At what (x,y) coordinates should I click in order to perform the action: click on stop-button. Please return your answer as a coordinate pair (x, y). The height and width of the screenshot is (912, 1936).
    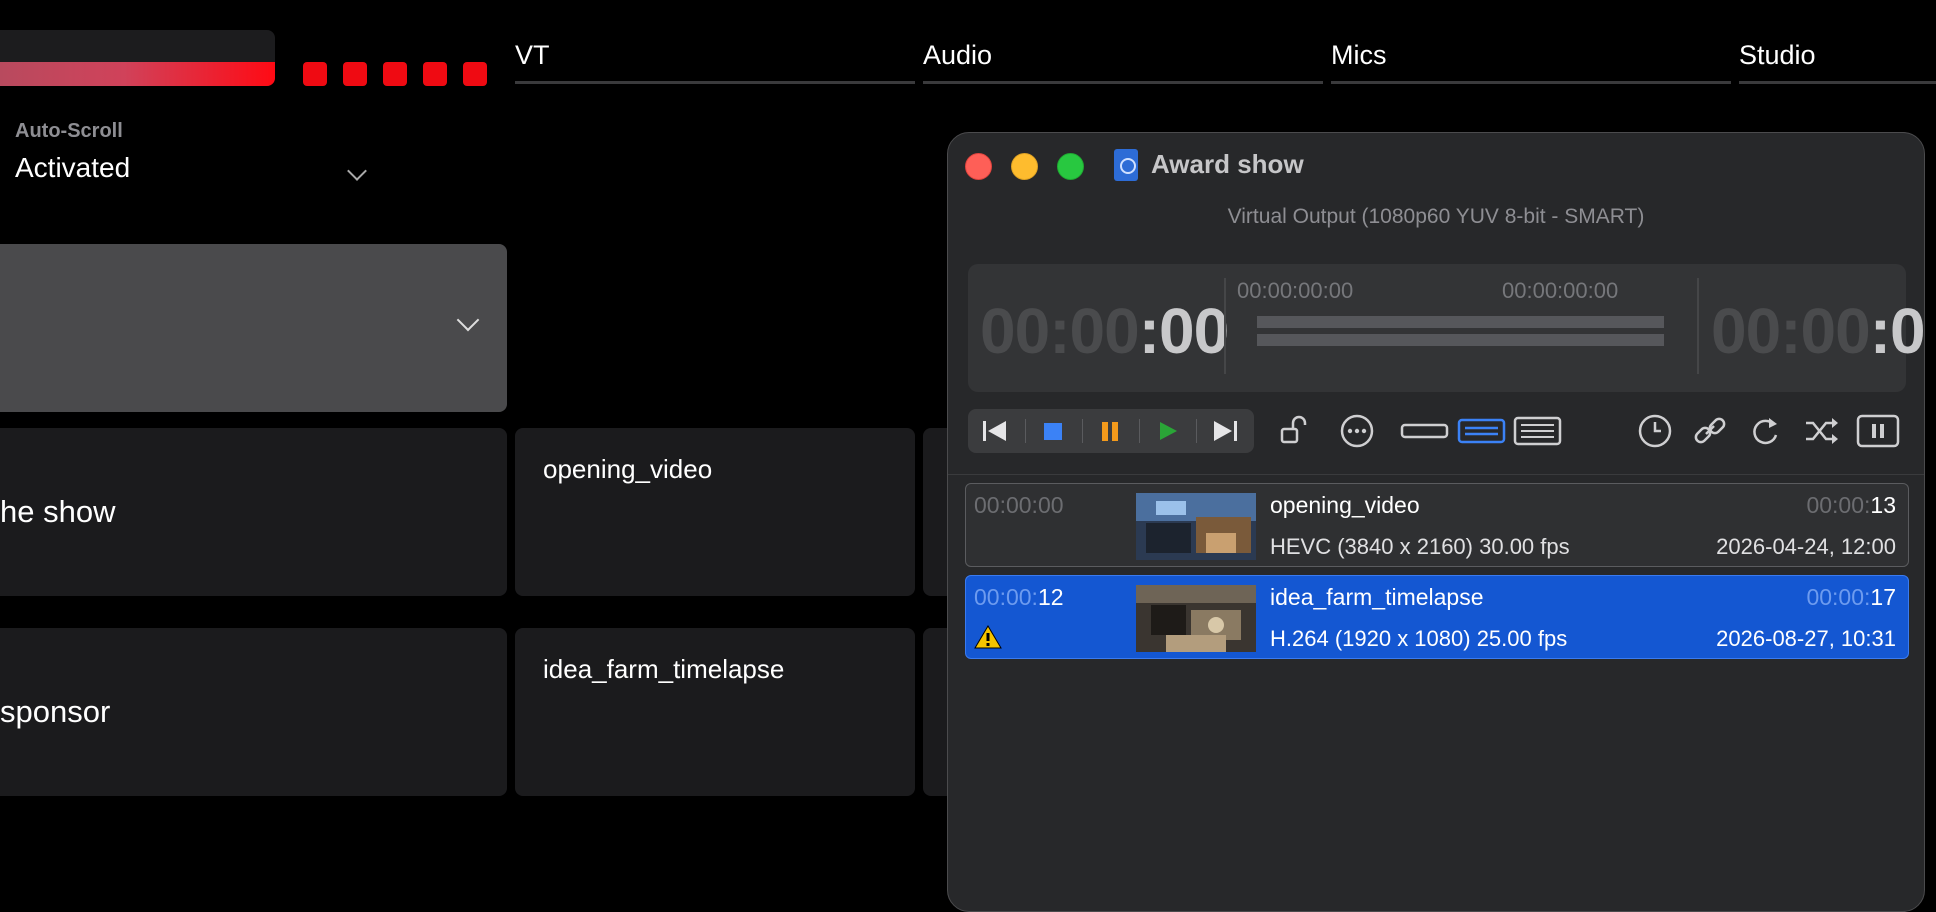
    Looking at the image, I should click on (1053, 431).